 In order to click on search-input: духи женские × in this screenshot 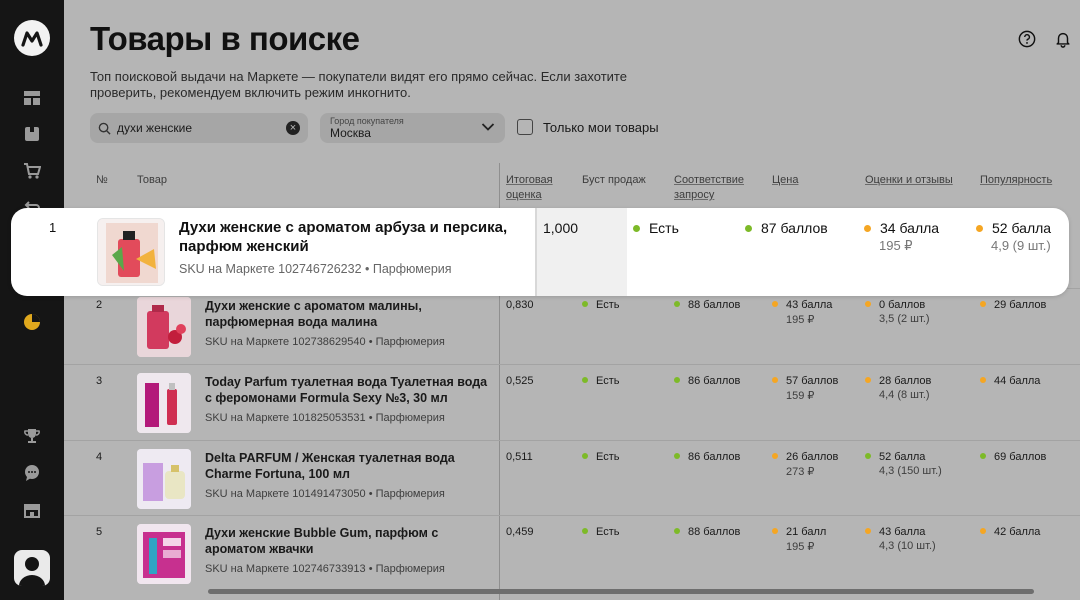, I will do `click(199, 128)`.